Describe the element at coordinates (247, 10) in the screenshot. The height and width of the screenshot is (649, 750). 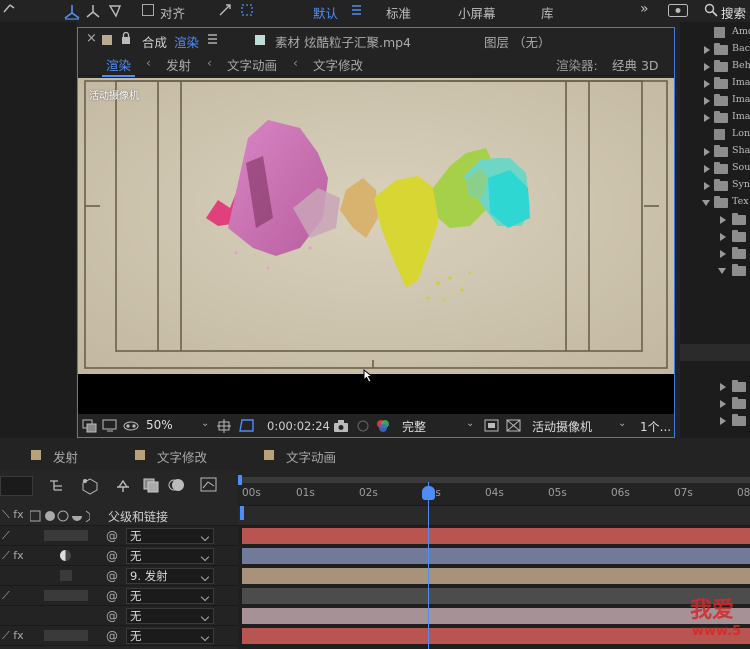
I see `grid-snap-icon` at that location.